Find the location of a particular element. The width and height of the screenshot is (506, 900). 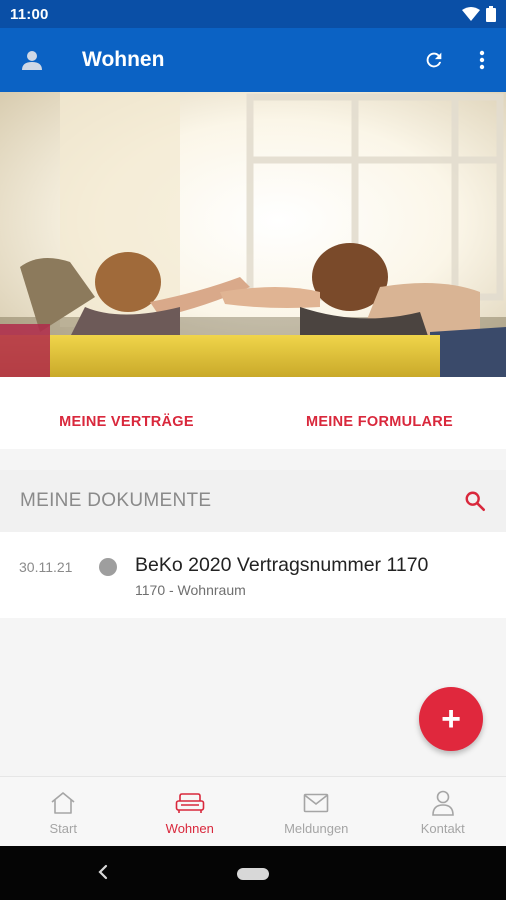

home-pill-button is located at coordinates (253, 874).